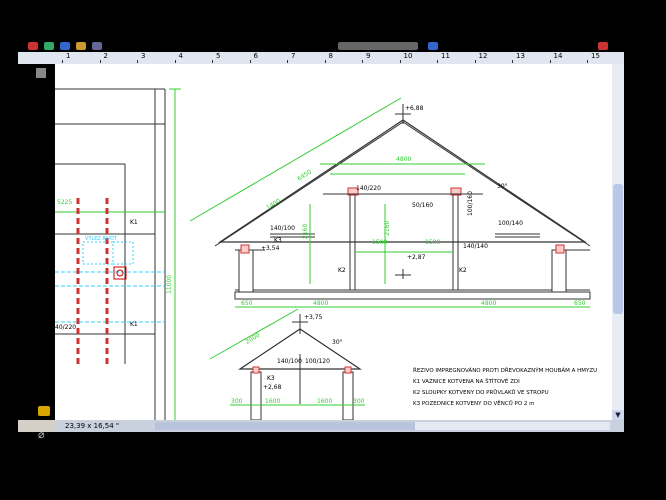 Image resolution: width=666 pixels, height=500 pixels. I want to click on rafters-plan, so click(92, 281).